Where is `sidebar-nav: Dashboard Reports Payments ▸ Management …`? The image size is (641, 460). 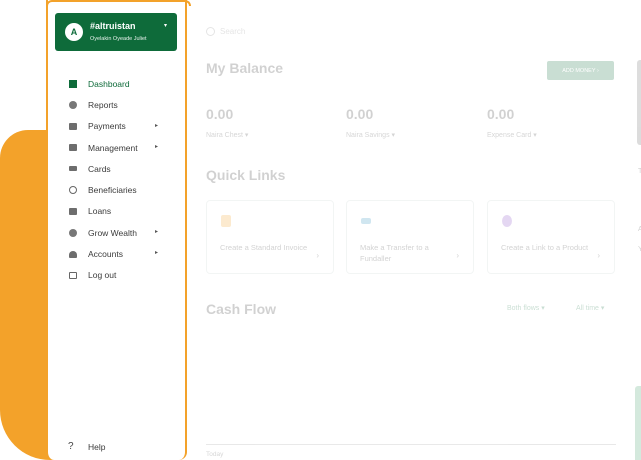
sidebar-nav: Dashboard Reports Payments ▸ Management … is located at coordinates (118, 179).